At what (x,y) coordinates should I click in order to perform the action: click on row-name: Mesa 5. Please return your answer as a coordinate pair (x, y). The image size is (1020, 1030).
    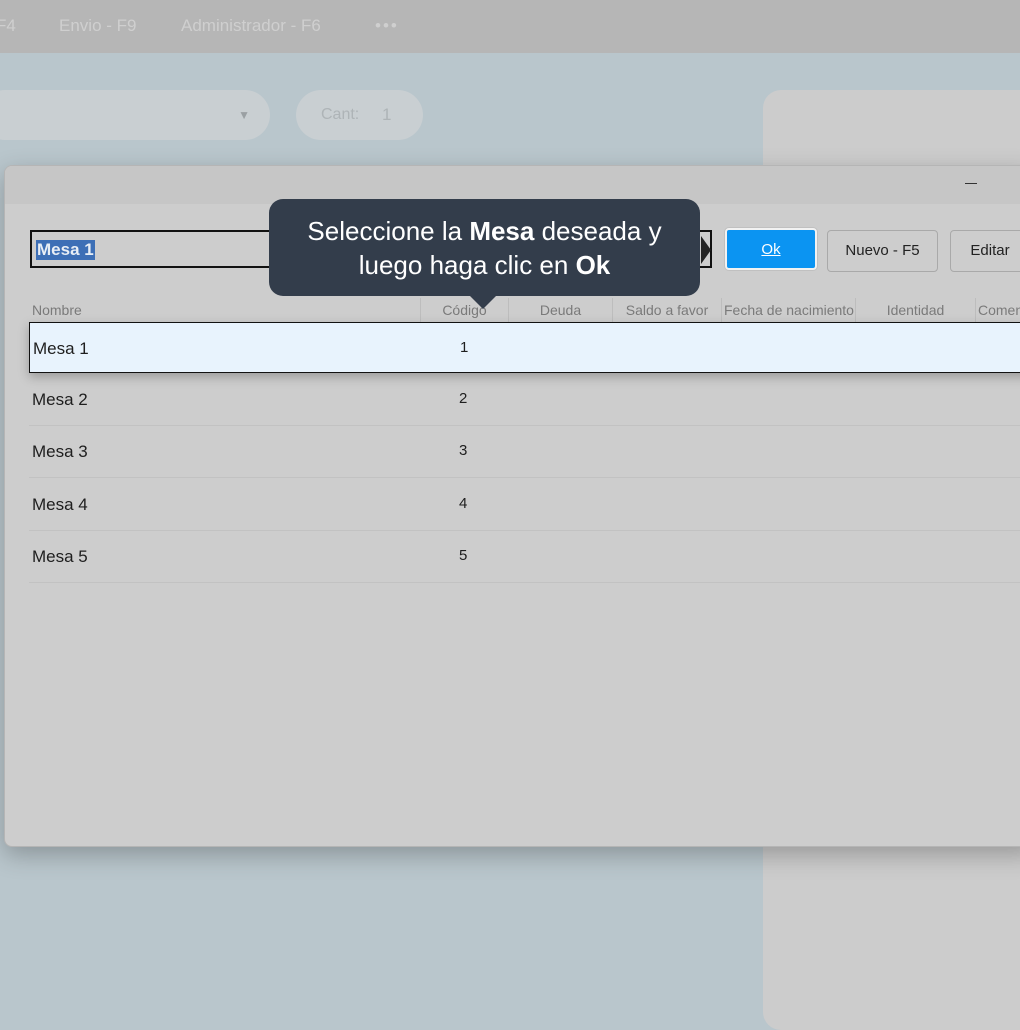
    Looking at the image, I should click on (60, 556).